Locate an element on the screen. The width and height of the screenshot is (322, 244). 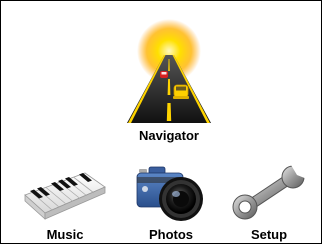
music-app: Music is located at coordinates (65, 202).